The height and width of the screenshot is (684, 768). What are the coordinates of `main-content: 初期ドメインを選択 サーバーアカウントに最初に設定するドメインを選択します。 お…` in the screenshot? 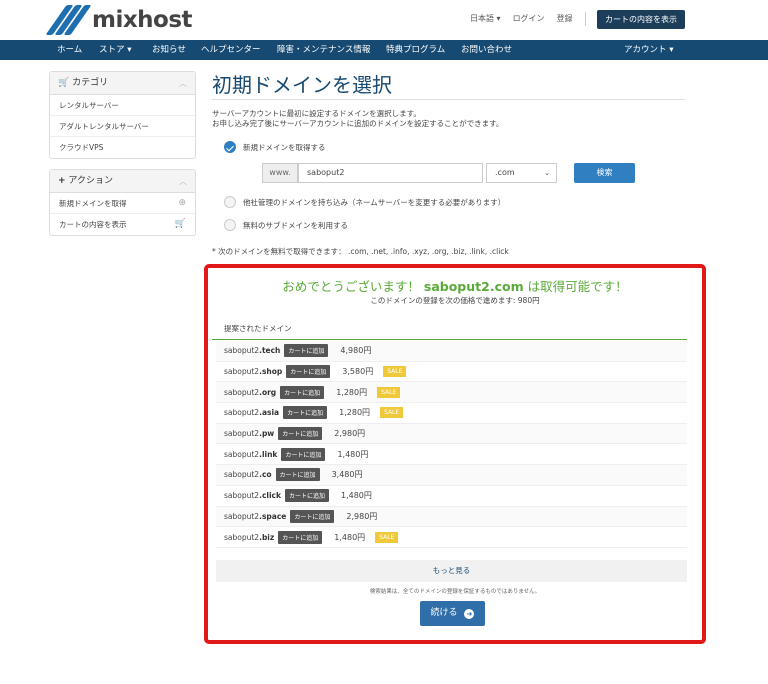 It's located at (448, 99).